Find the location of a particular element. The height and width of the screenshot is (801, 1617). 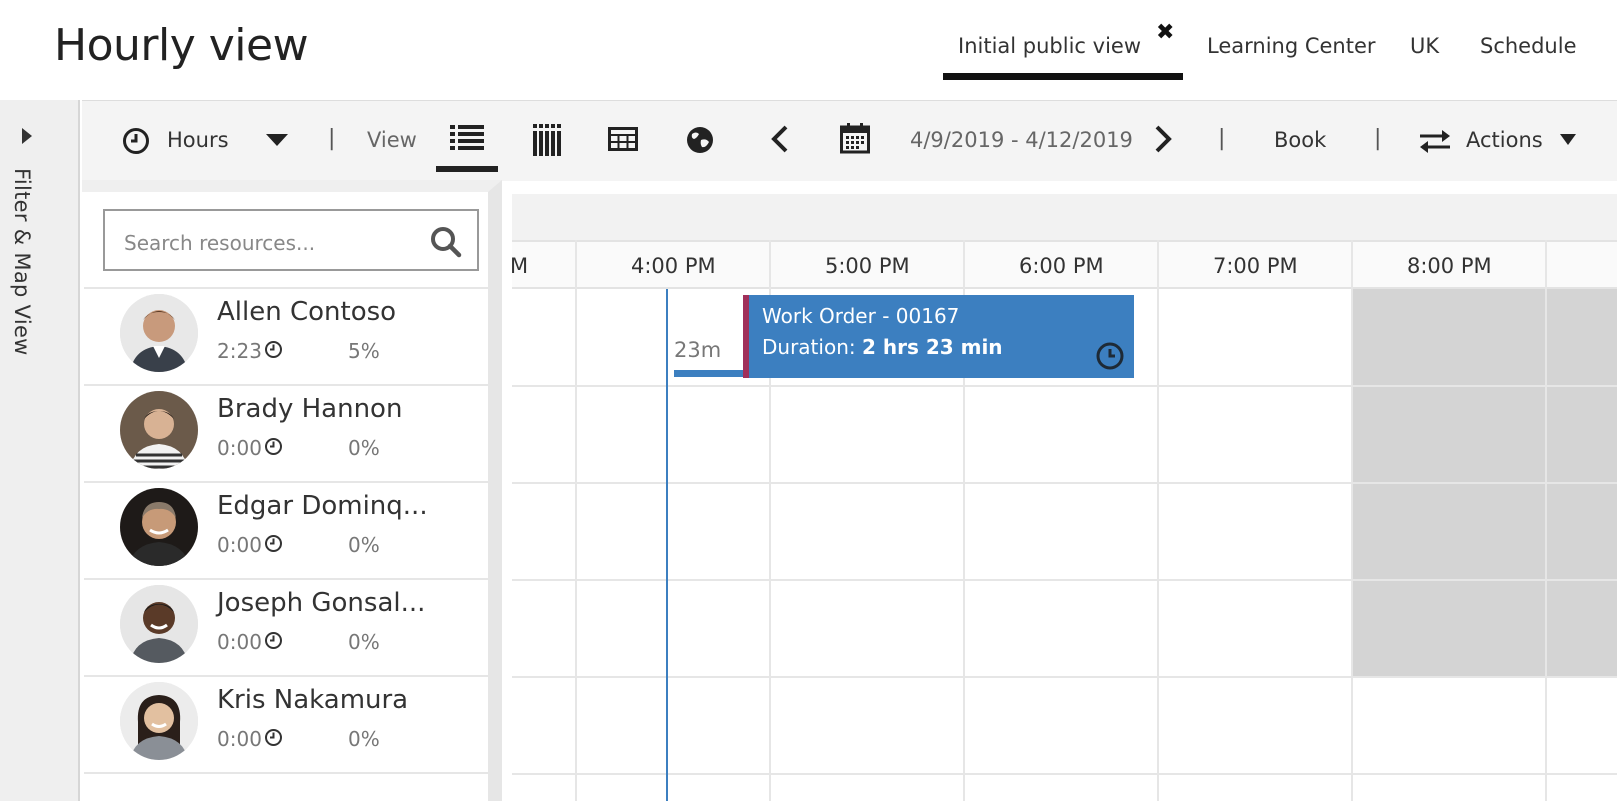

booking-title: Work Order - 00167 is located at coordinates (861, 316).